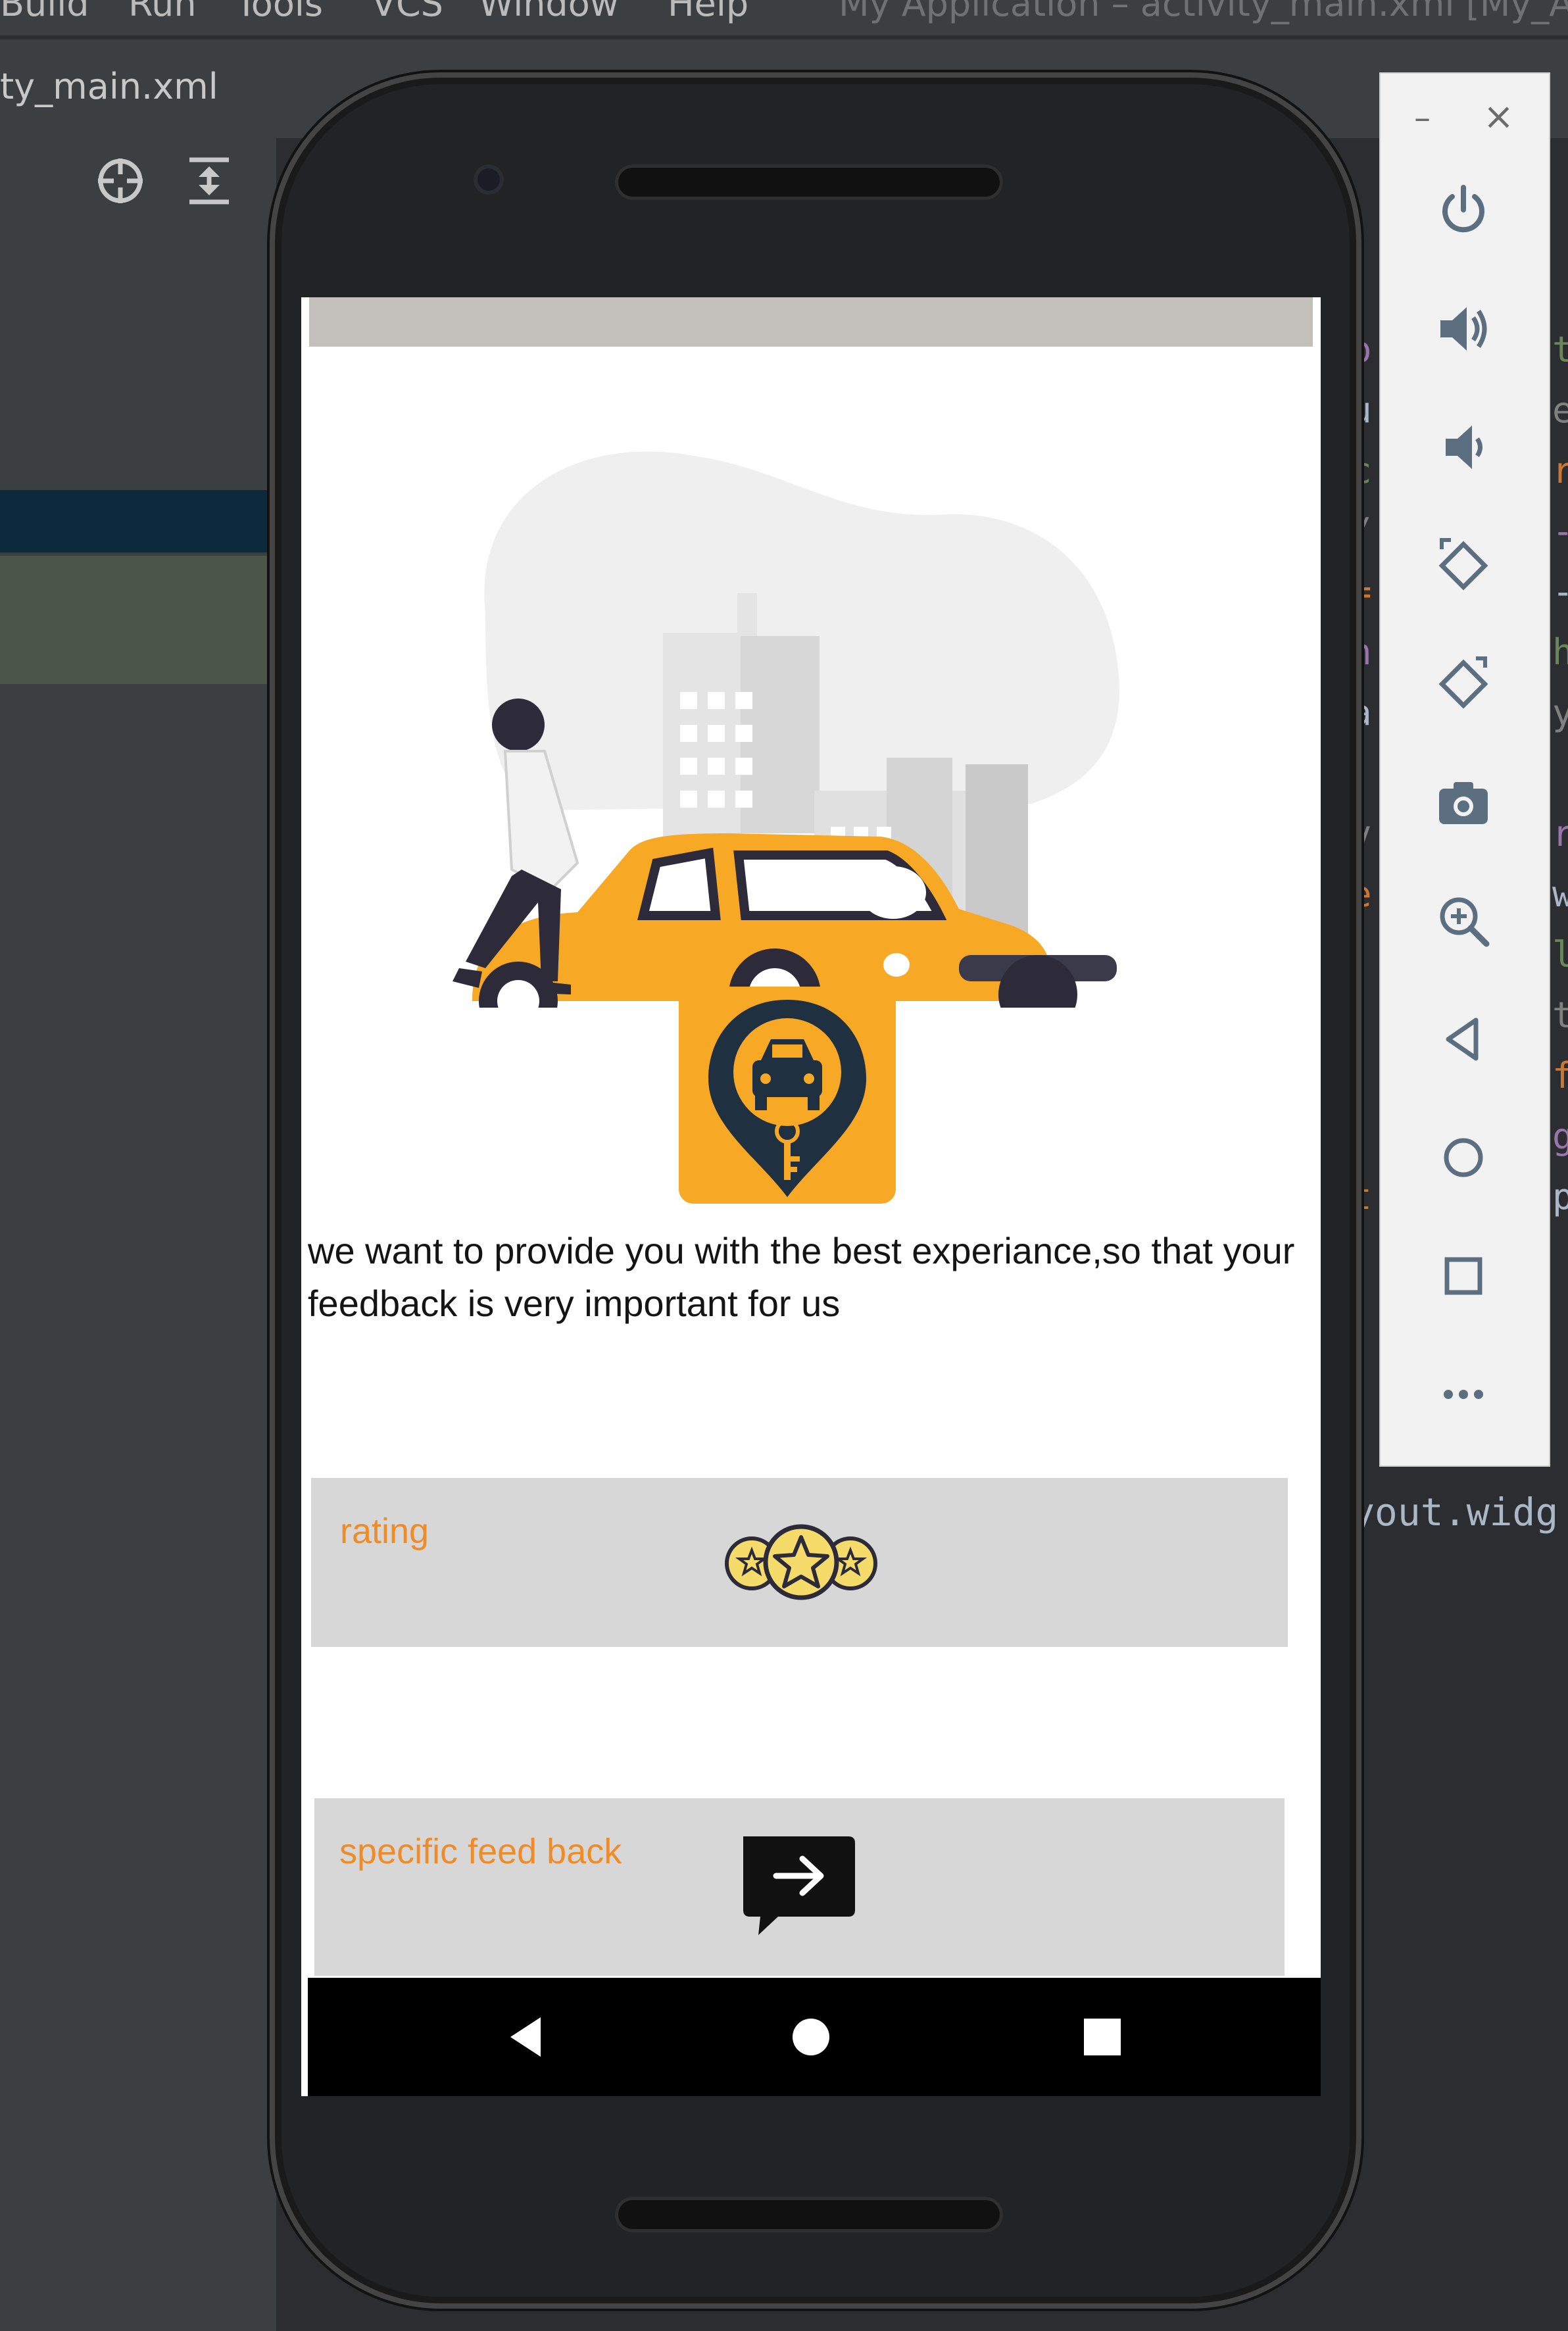  What do you see at coordinates (121, 181) in the screenshot?
I see `crosshair-icon` at bounding box center [121, 181].